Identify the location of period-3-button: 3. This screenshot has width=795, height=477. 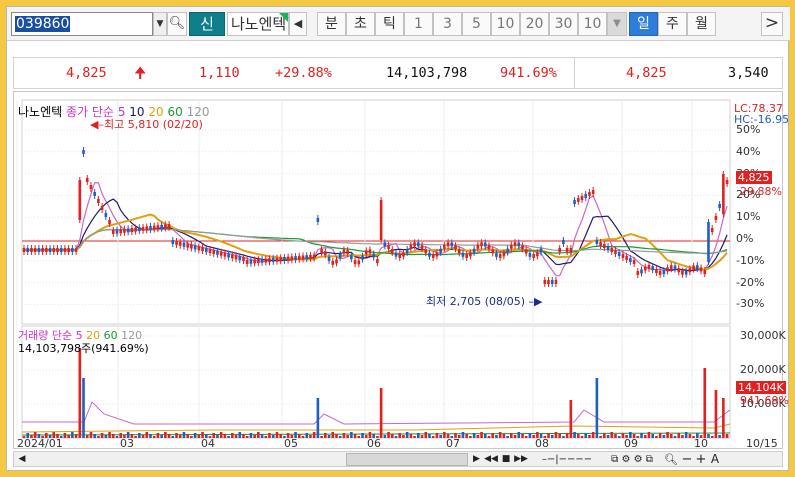
(447, 24).